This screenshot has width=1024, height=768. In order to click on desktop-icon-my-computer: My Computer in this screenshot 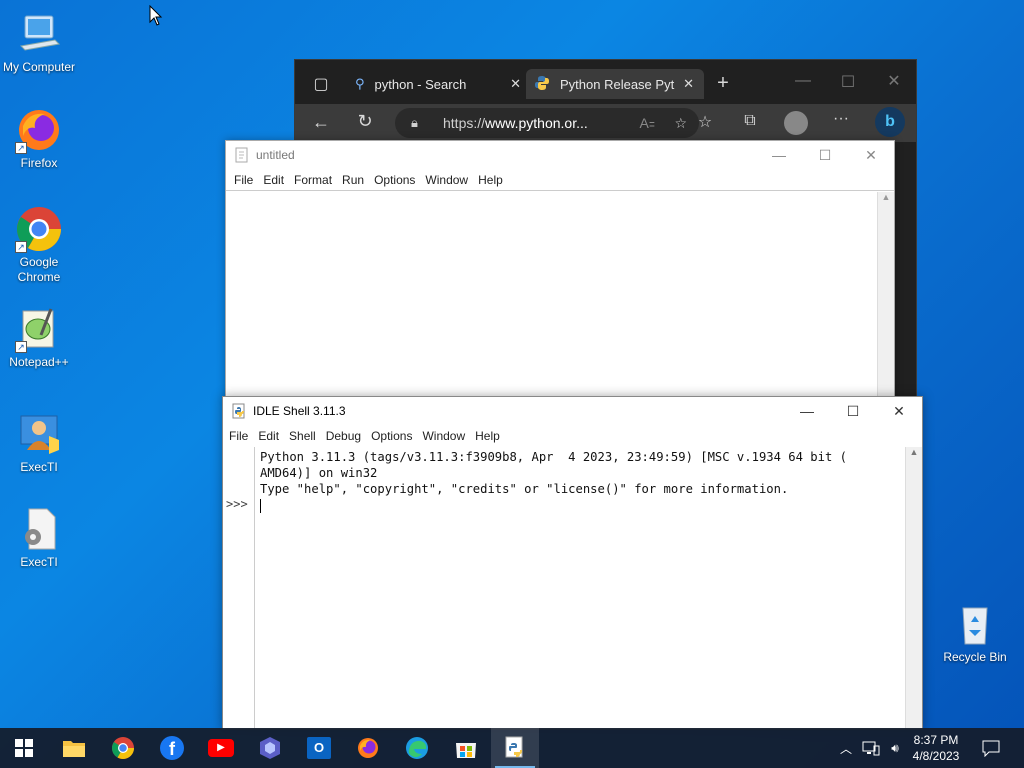, I will do `click(39, 42)`.